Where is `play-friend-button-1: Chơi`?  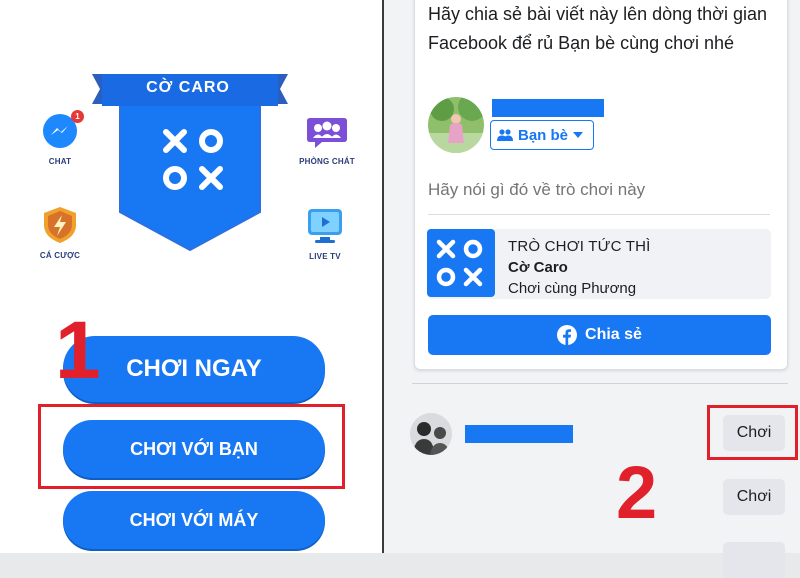
play-friend-button-1: Chơi is located at coordinates (754, 433).